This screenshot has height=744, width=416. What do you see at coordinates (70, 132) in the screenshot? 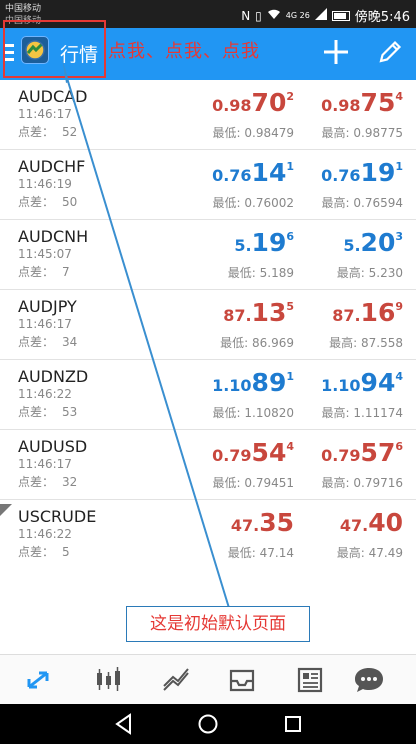
I see `spread-value: 52` at bounding box center [70, 132].